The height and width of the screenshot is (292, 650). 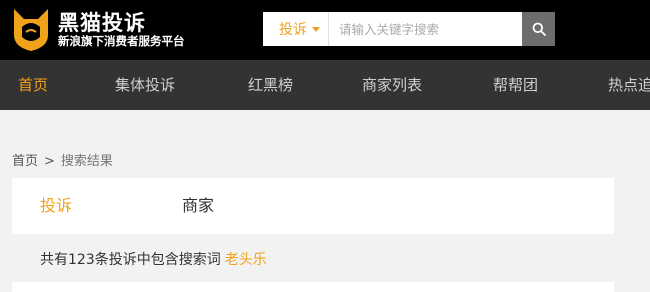 What do you see at coordinates (130, 260) in the screenshot?
I see `result-summary-text: 共有123条投诉中包含搜索词` at bounding box center [130, 260].